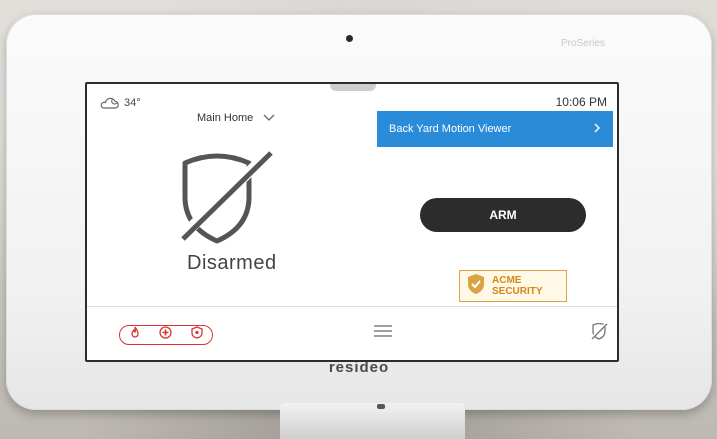  I want to click on dealer-logo: ACME SECURITY, so click(513, 286).